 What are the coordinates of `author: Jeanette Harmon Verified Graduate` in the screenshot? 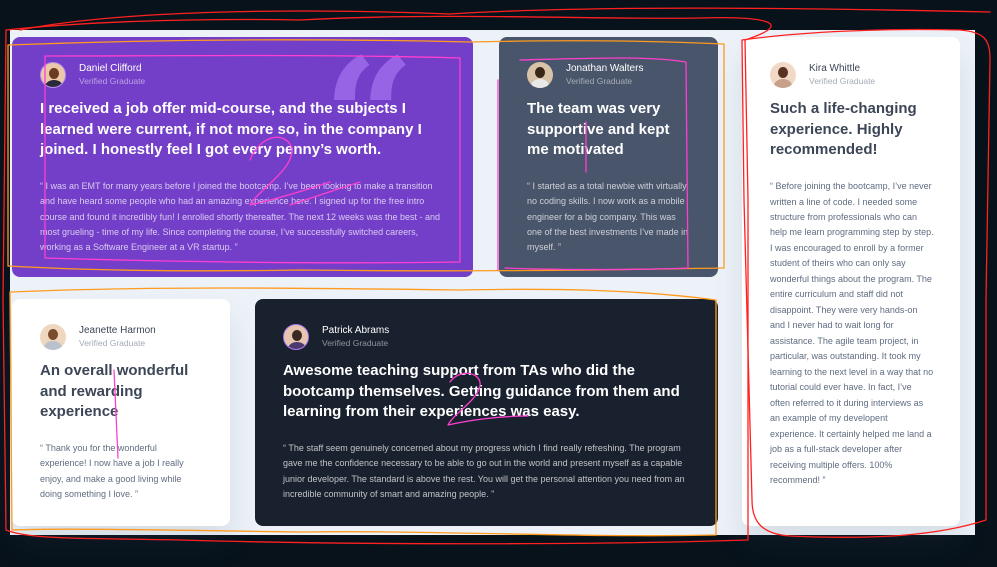 It's located at (122, 337).